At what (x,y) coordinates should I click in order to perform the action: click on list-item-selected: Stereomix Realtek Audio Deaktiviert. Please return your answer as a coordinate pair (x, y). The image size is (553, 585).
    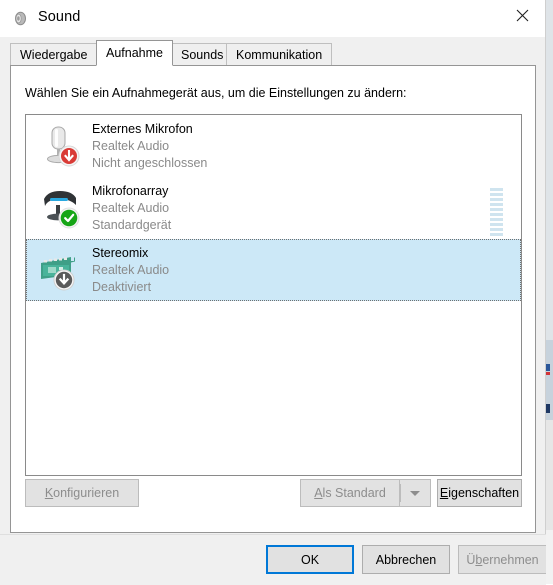
    Looking at the image, I should click on (273, 270).